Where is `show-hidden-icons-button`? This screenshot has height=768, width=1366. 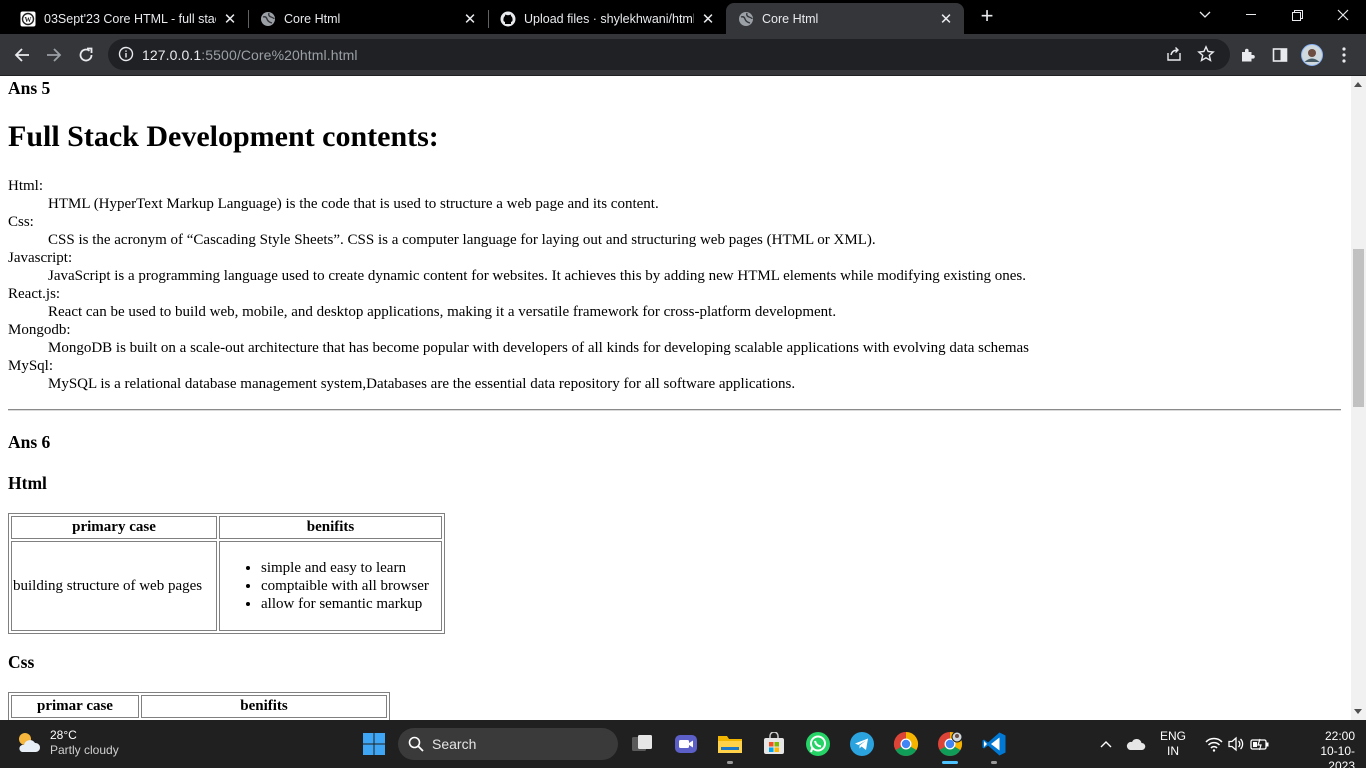
show-hidden-icons-button is located at coordinates (1106, 744).